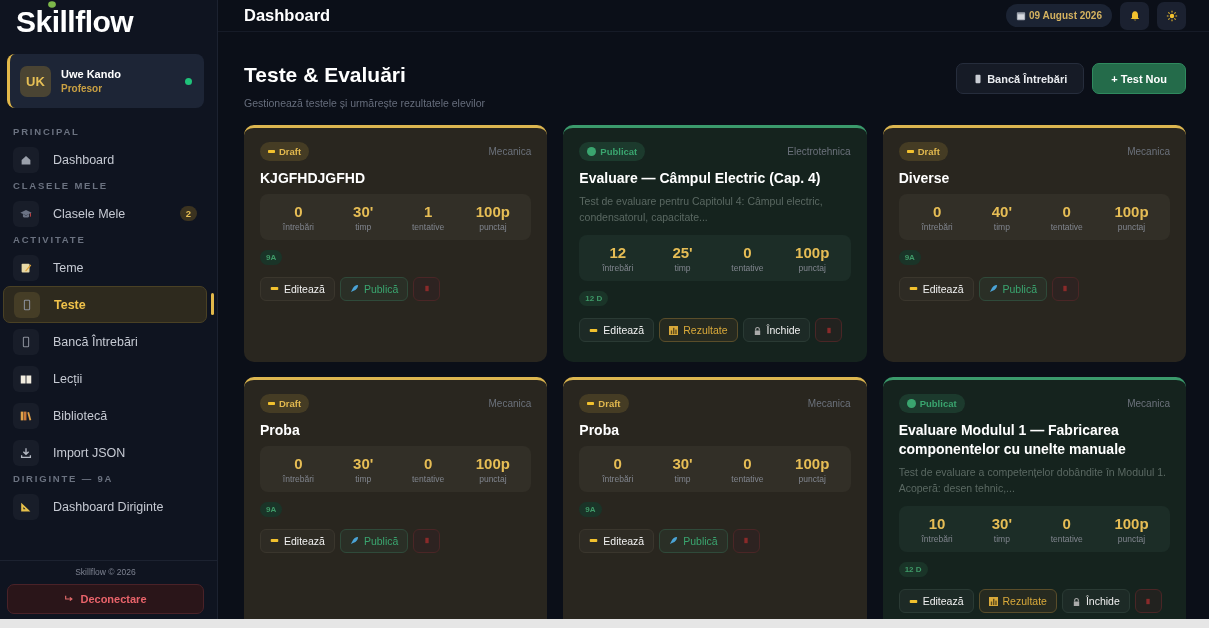 Image resolution: width=1209 pixels, height=628 pixels. Describe the element at coordinates (105, 341) in the screenshot. I see `nav-item: Bancă Întrebări` at that location.